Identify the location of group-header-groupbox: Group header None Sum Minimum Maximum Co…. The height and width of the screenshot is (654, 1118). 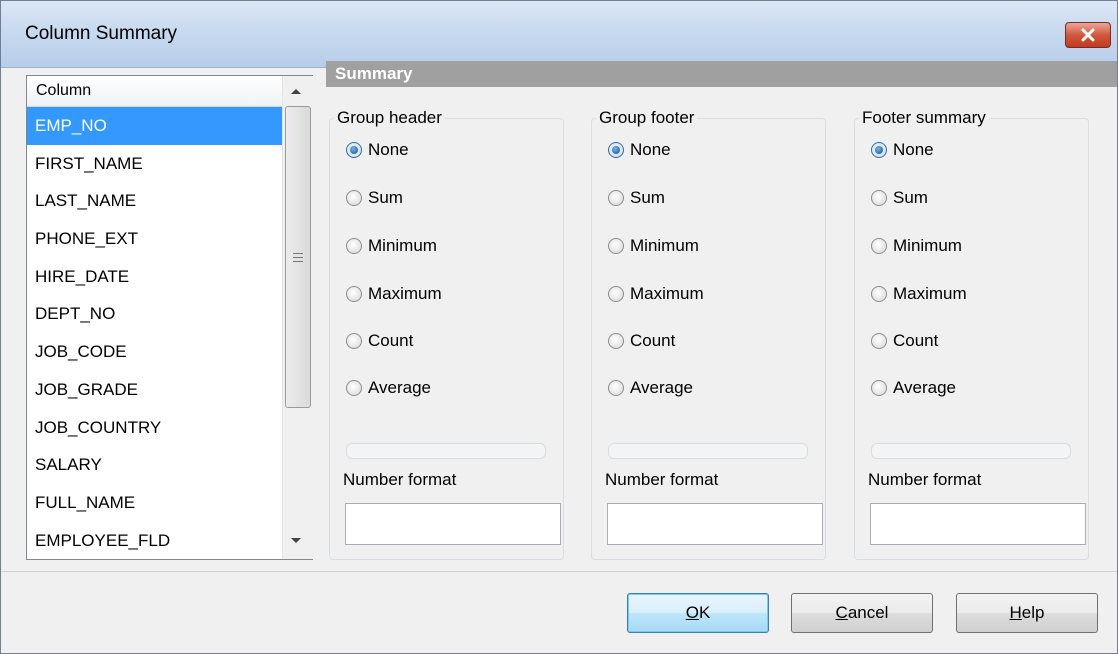
(446, 334).